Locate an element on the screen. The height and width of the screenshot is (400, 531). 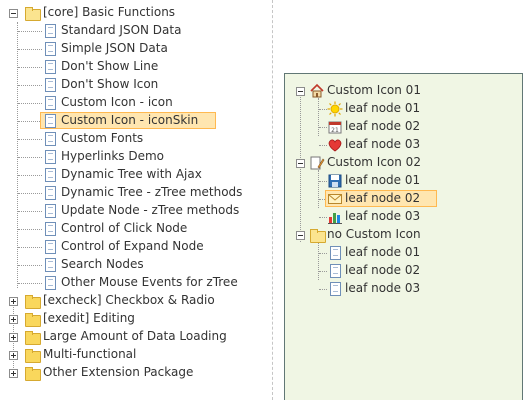
menu-item-custom-fonts: Custom Fonts is located at coordinates (130, 139).